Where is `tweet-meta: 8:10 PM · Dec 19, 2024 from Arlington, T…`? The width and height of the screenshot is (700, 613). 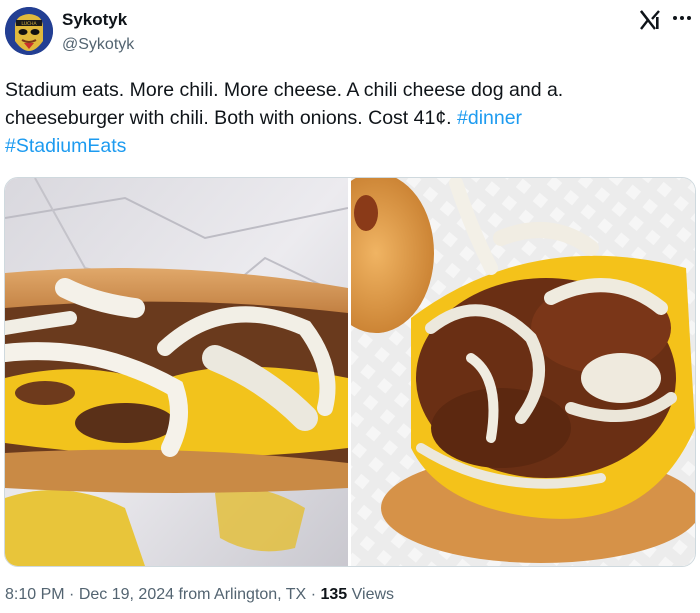
tweet-meta: 8:10 PM · Dec 19, 2024 from Arlington, T… is located at coordinates (199, 595).